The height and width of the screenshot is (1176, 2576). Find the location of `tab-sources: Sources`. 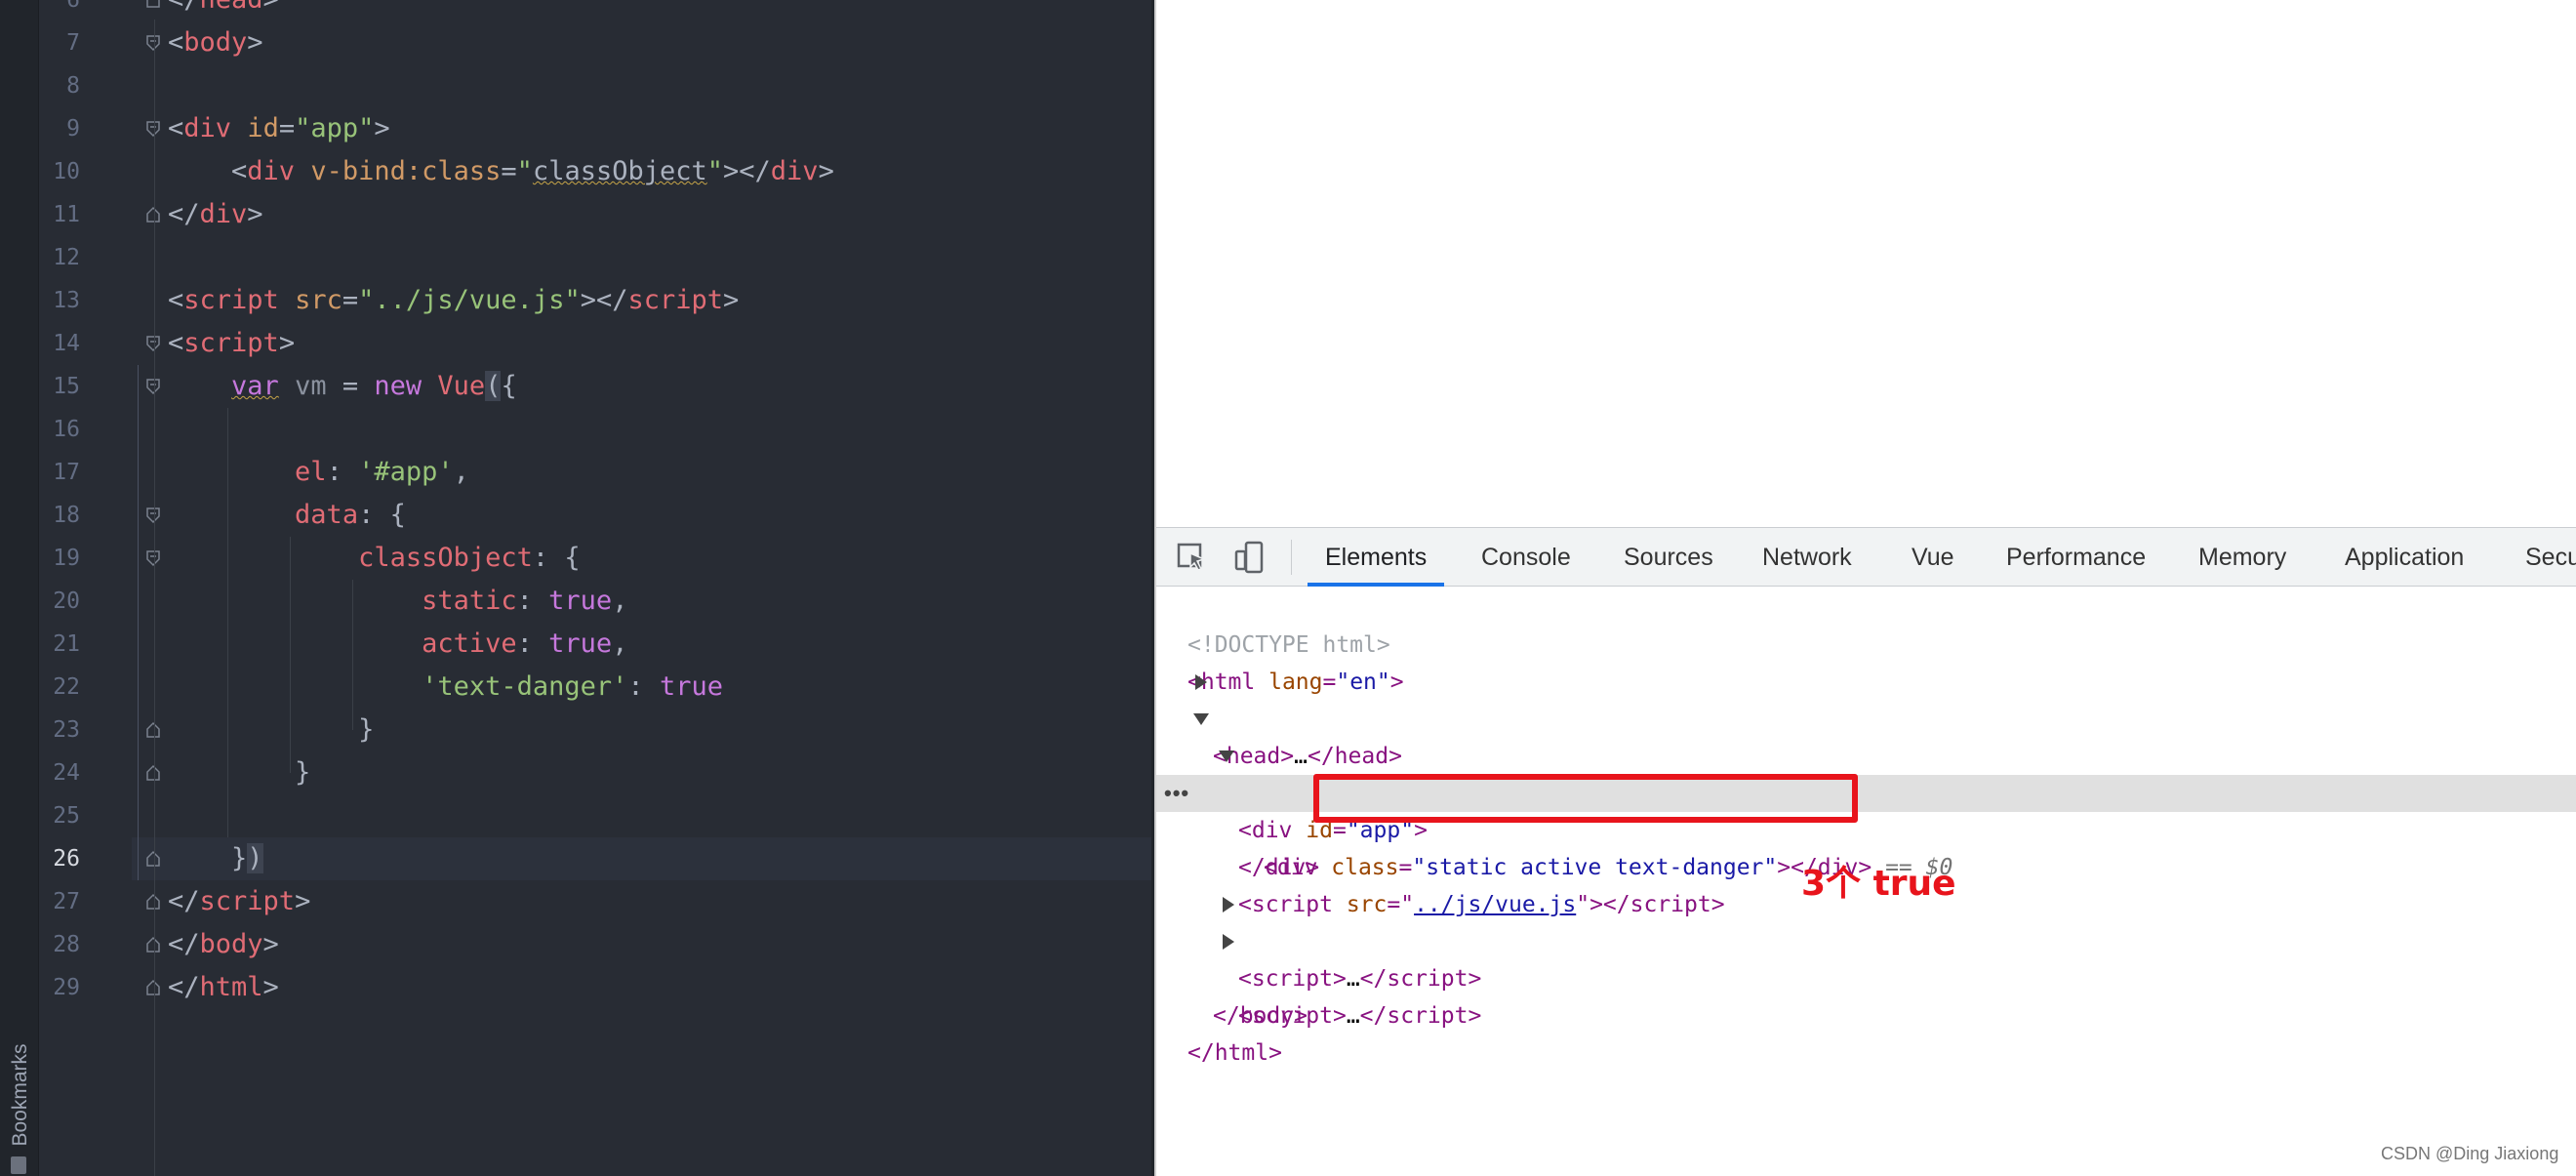

tab-sources: Sources is located at coordinates (1668, 557).